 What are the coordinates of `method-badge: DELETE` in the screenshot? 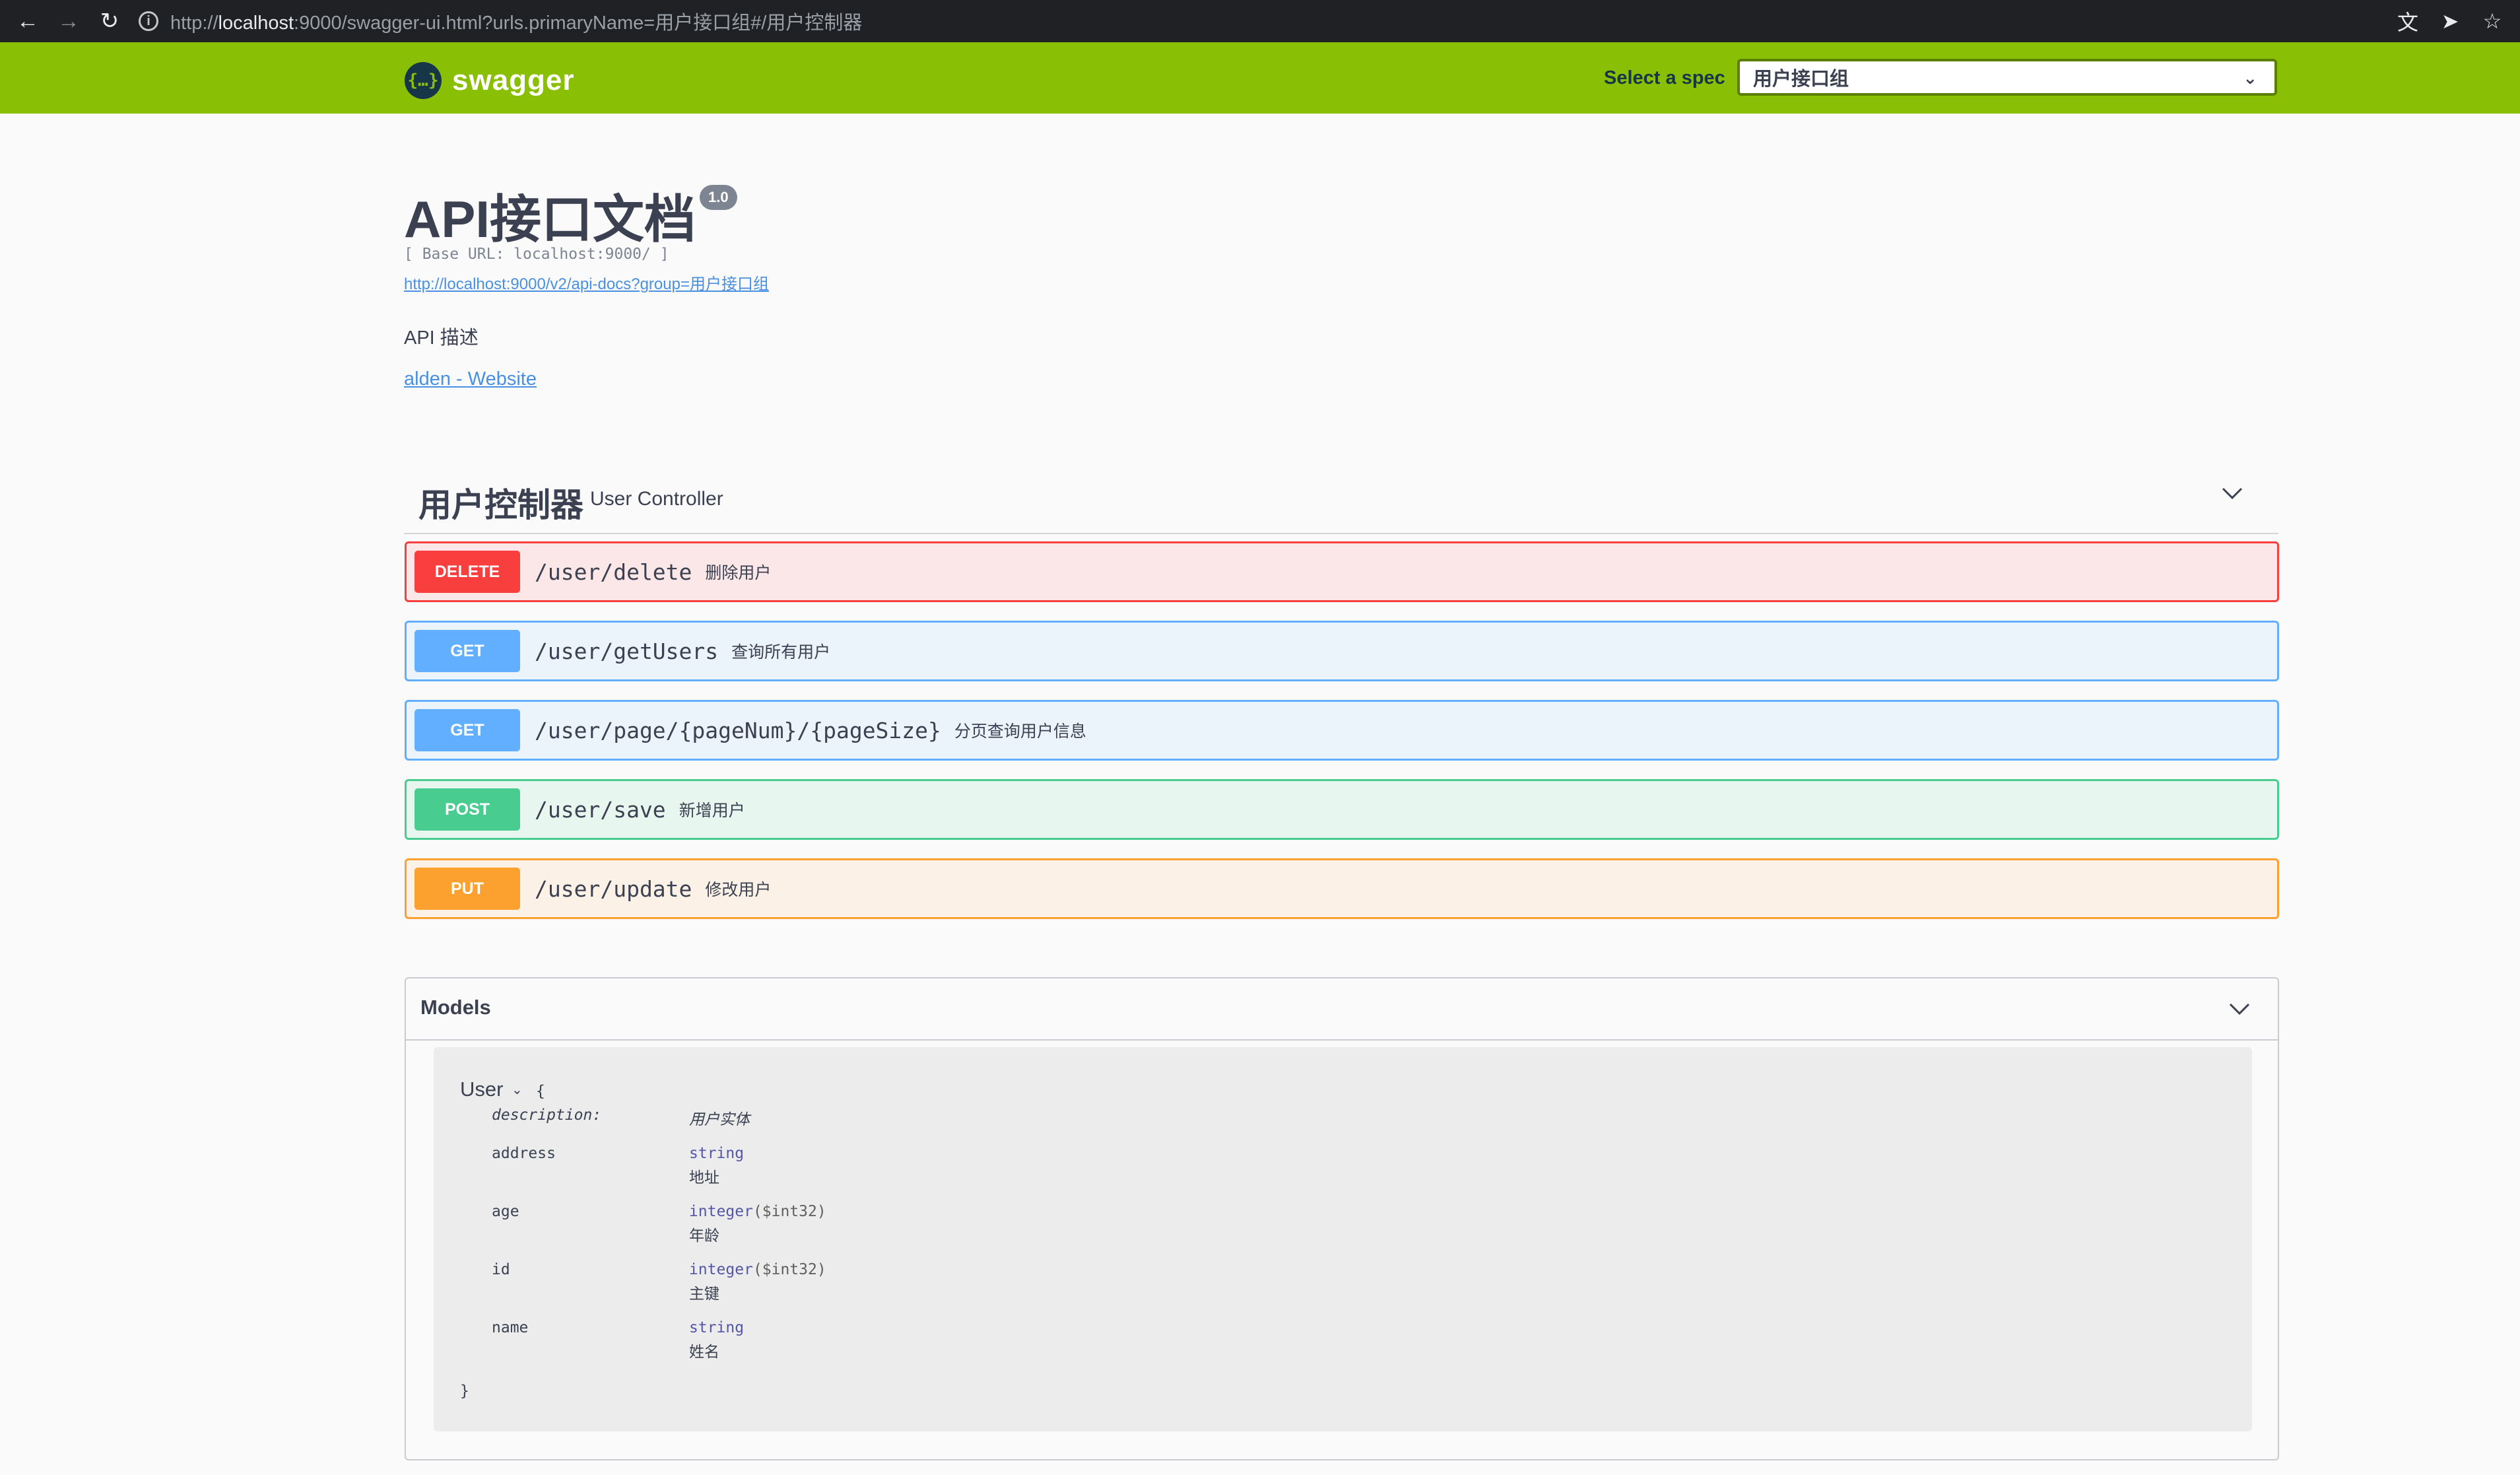 It's located at (467, 572).